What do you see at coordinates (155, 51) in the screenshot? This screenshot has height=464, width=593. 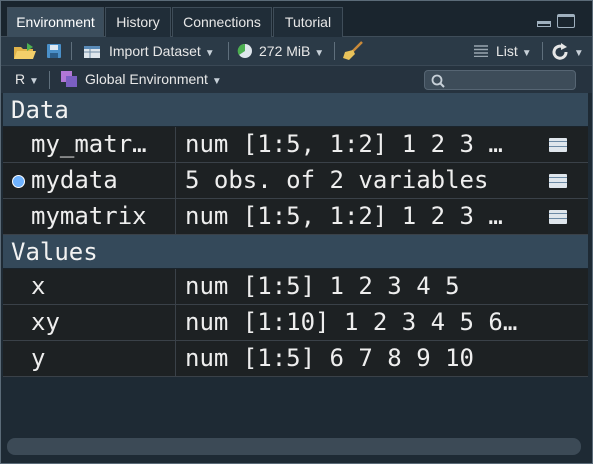 I see `import-dataset-label: Import Dataset` at bounding box center [155, 51].